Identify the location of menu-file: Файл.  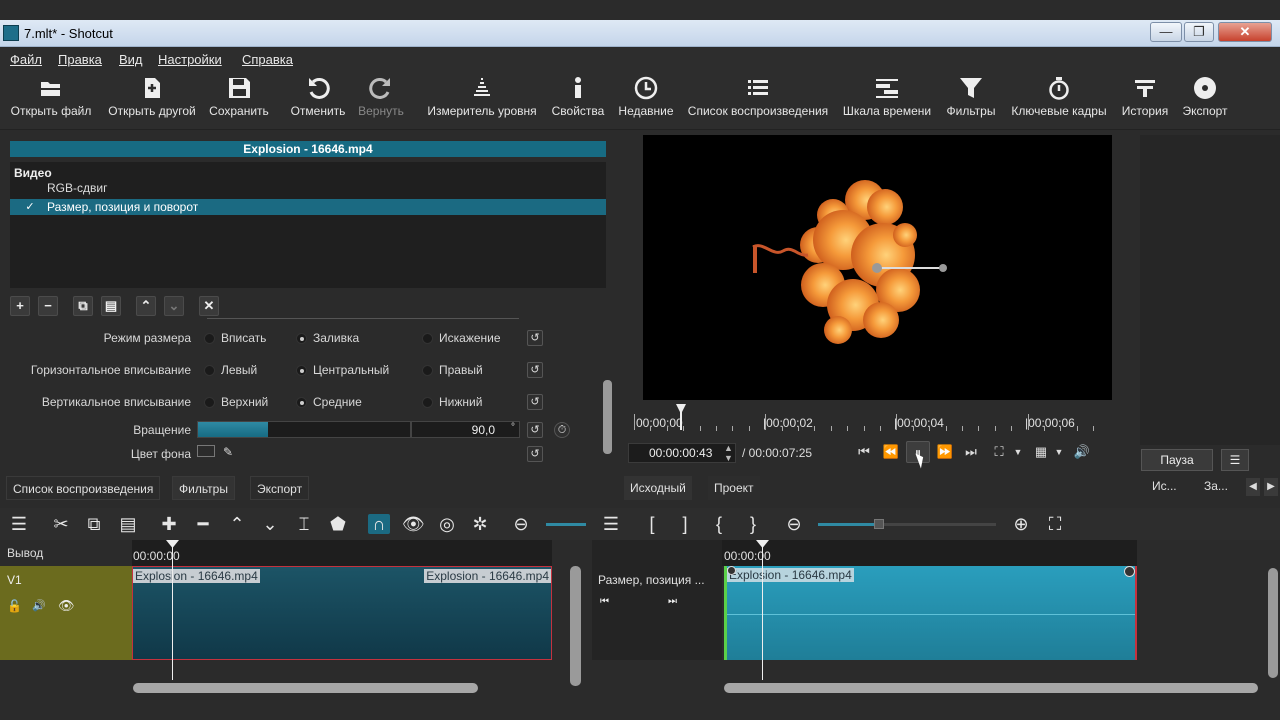
(26, 59).